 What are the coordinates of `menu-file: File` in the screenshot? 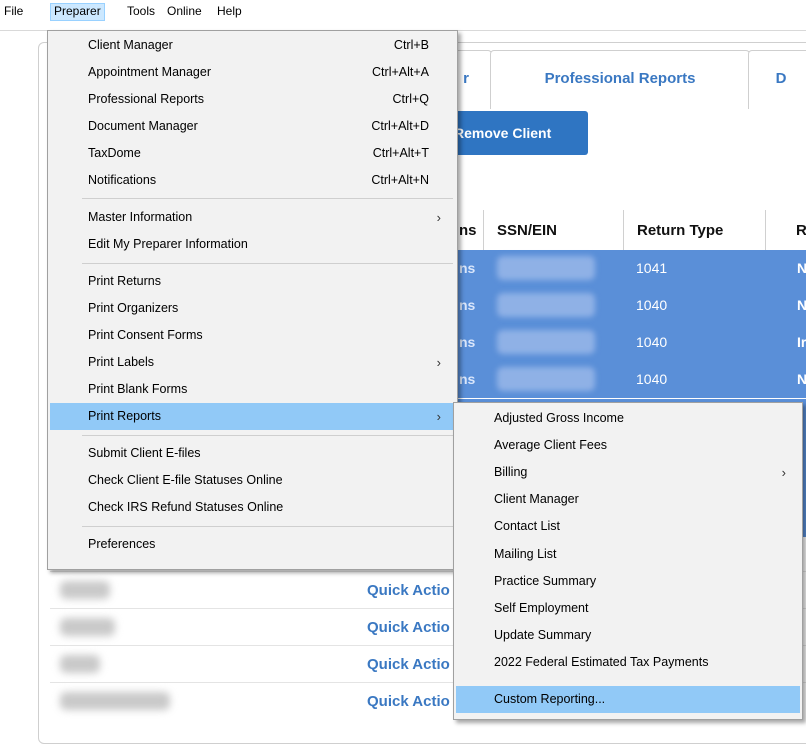 It's located at (13, 12).